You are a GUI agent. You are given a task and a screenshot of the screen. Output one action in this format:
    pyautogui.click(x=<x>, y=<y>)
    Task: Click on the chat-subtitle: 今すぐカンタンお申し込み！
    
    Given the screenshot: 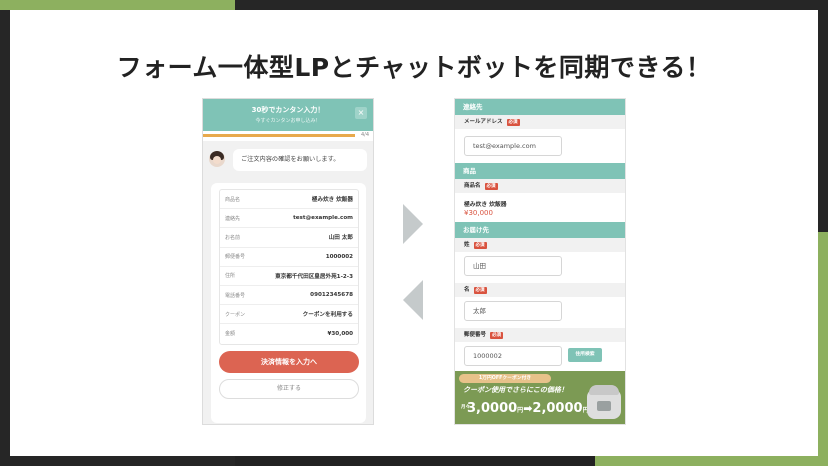 What is the action you would take?
    pyautogui.click(x=288, y=121)
    